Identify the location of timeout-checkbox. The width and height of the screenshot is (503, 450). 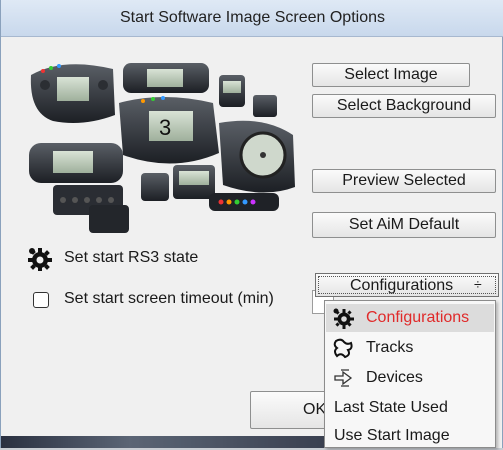
(41, 300).